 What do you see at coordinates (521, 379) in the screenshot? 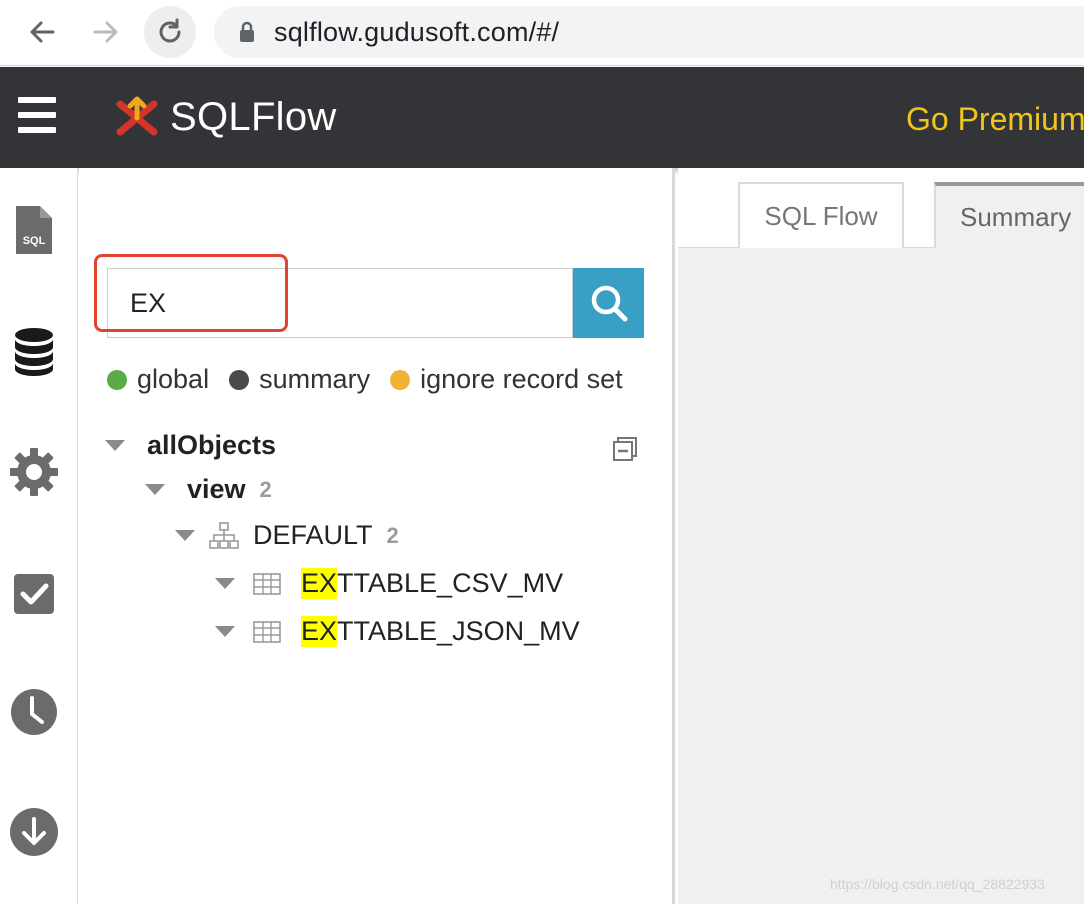
I see `legend-label: ignore record set` at bounding box center [521, 379].